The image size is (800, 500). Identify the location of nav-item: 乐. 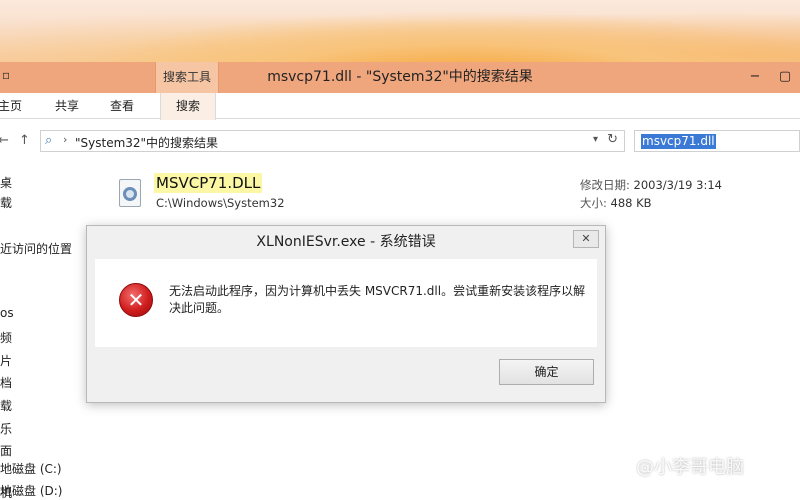
(6, 428).